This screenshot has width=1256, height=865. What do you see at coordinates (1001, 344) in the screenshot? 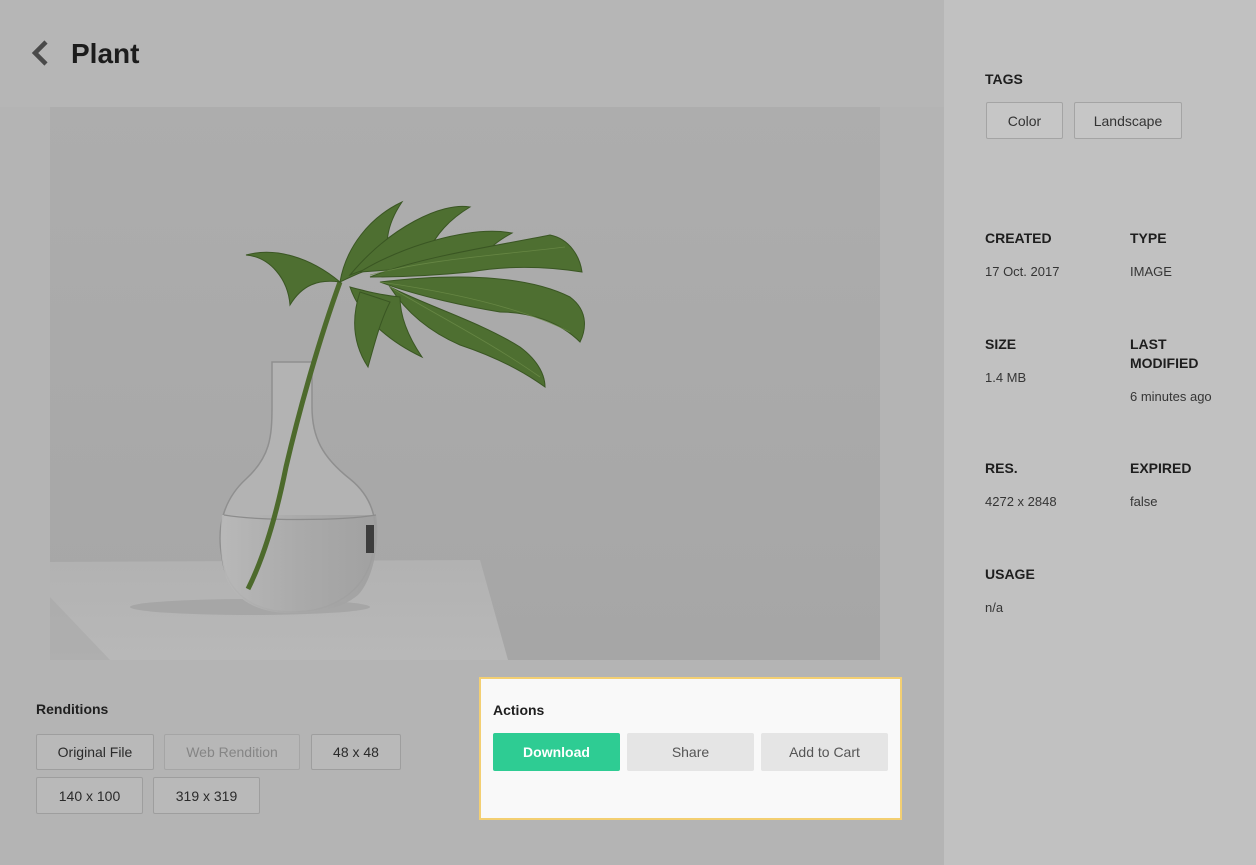
I see `size-label: SIZE` at bounding box center [1001, 344].